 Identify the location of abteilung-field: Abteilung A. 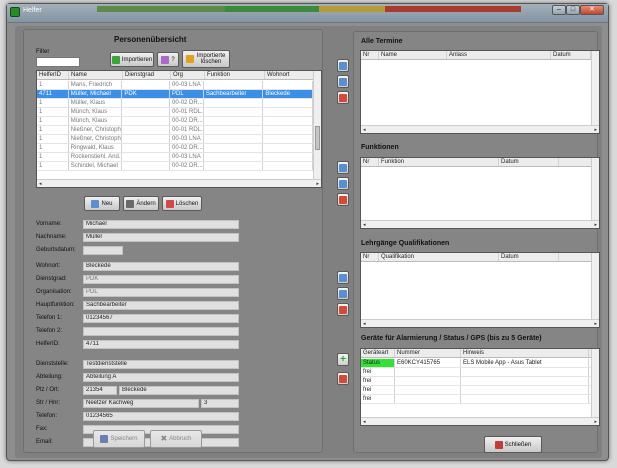
(161, 377).